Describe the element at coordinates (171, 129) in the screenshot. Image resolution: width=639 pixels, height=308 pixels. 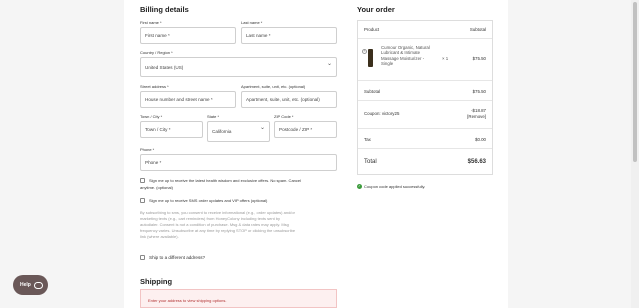
I see `city-field: Town / City *` at that location.